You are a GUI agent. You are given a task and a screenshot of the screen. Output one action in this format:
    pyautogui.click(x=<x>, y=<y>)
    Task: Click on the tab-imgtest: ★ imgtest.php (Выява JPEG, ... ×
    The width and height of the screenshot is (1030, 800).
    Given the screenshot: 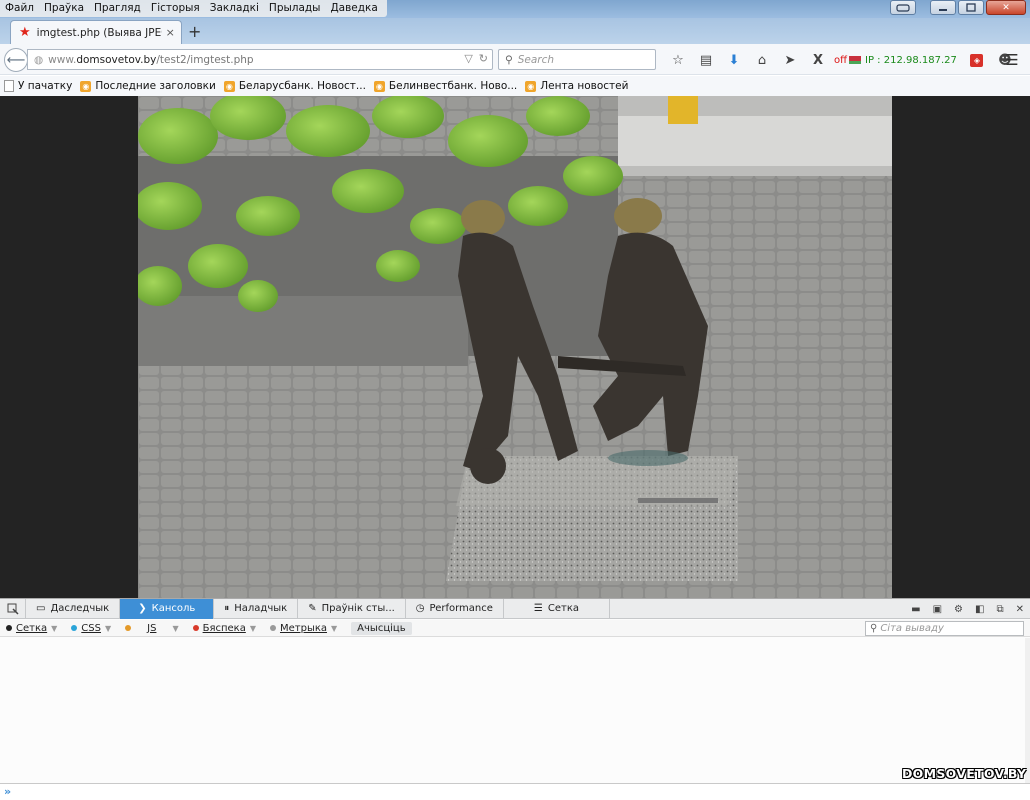 What is the action you would take?
    pyautogui.click(x=96, y=32)
    